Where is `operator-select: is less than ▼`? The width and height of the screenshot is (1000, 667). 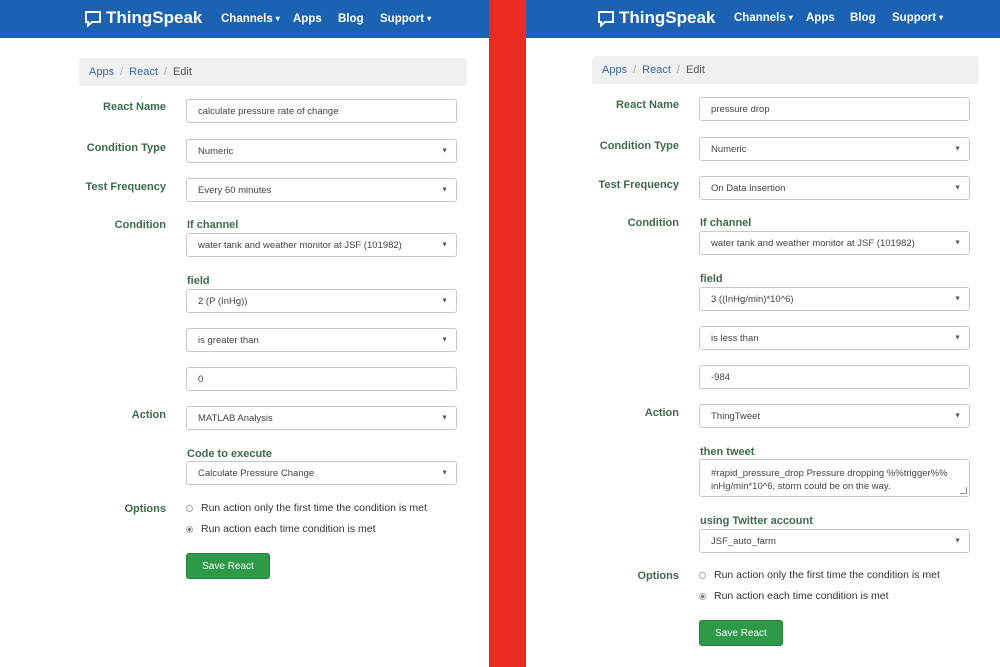
operator-select: is less than ▼ is located at coordinates (834, 338).